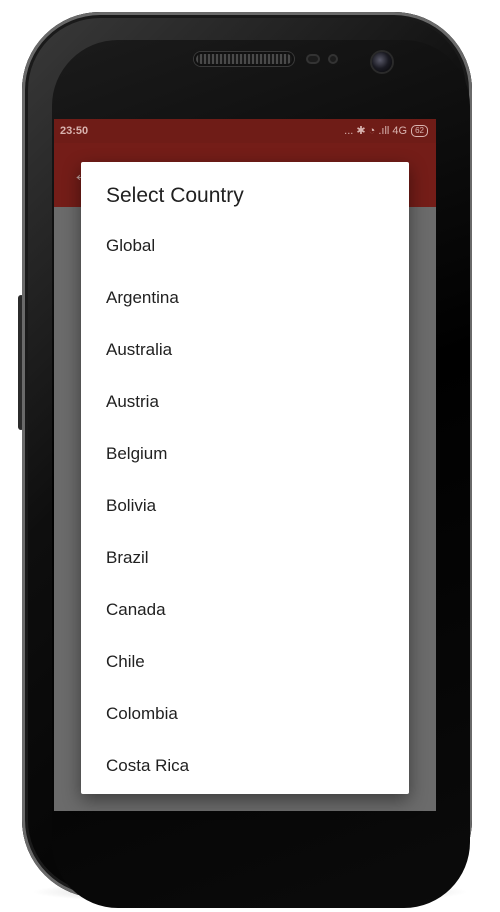  What do you see at coordinates (245, 350) in the screenshot?
I see `country-item-australia: Australia` at bounding box center [245, 350].